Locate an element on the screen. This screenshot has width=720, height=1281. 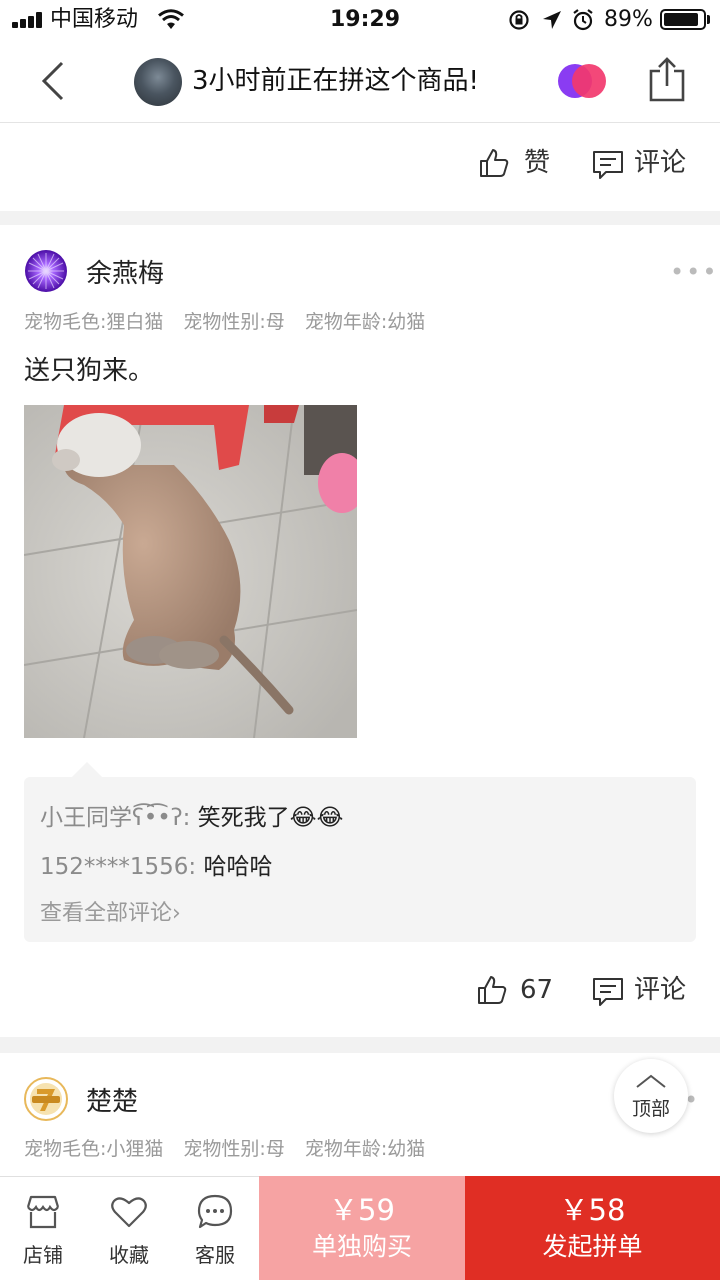
chevron-right-icon: › is located at coordinates (176, 913).